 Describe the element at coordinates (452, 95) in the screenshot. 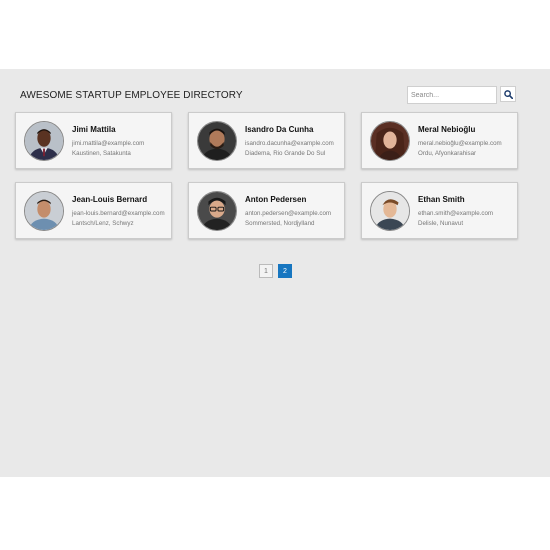

I see `search-input` at that location.